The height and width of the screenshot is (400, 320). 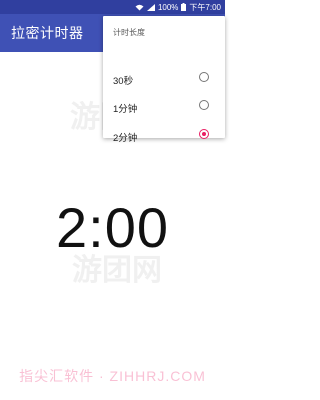 What do you see at coordinates (125, 138) in the screenshot?
I see `menu-item-label: 2分钟` at bounding box center [125, 138].